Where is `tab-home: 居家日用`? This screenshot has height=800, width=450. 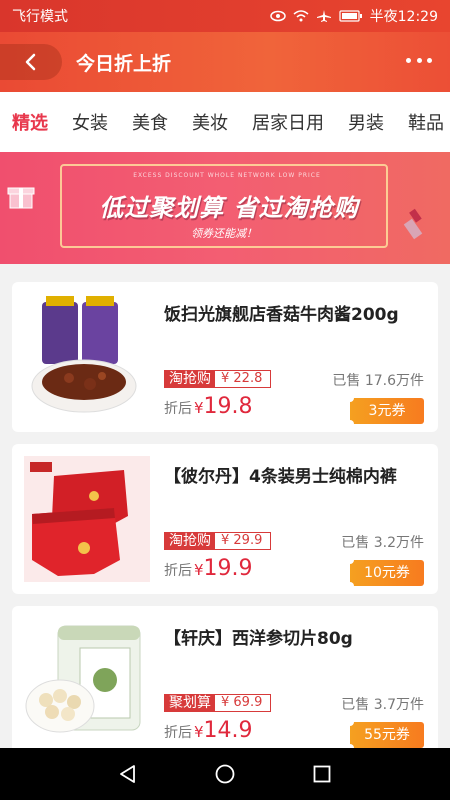 tab-home: 居家日用 is located at coordinates (288, 122).